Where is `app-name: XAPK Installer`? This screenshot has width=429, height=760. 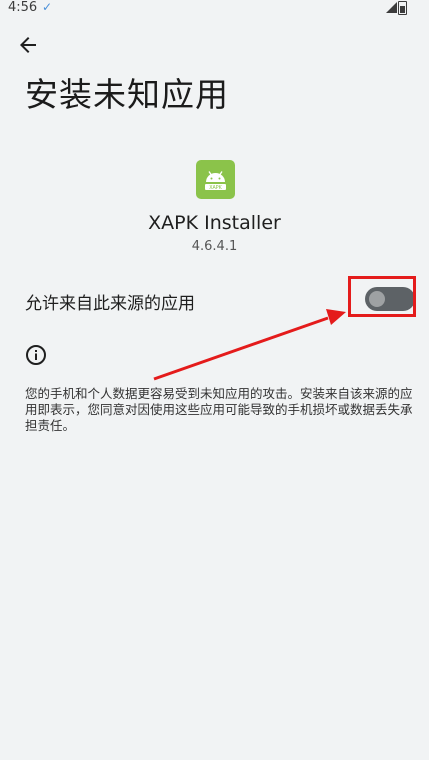
app-name: XAPK Installer is located at coordinates (214, 223).